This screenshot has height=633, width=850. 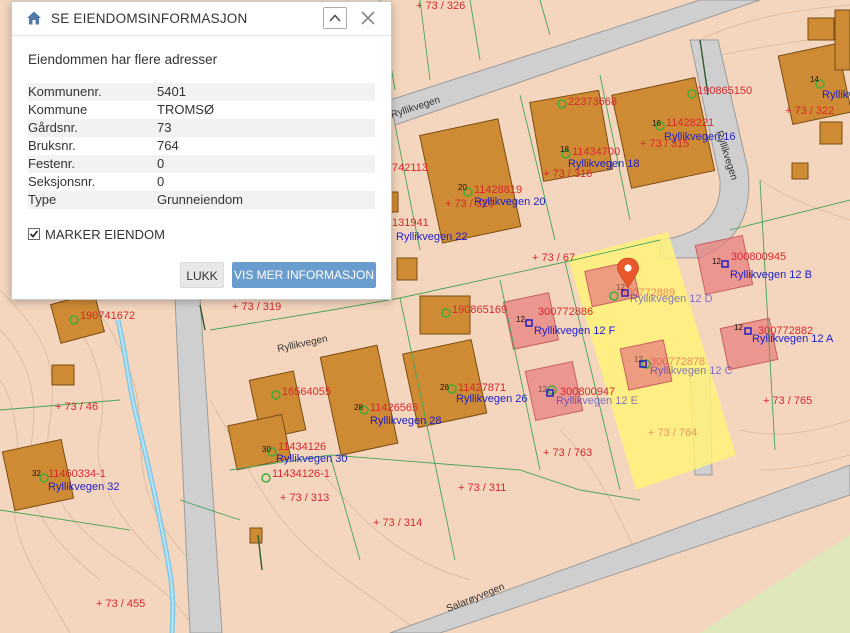 What do you see at coordinates (256, 307) in the screenshot?
I see `parcel-number-label: + 73 / 319` at bounding box center [256, 307].